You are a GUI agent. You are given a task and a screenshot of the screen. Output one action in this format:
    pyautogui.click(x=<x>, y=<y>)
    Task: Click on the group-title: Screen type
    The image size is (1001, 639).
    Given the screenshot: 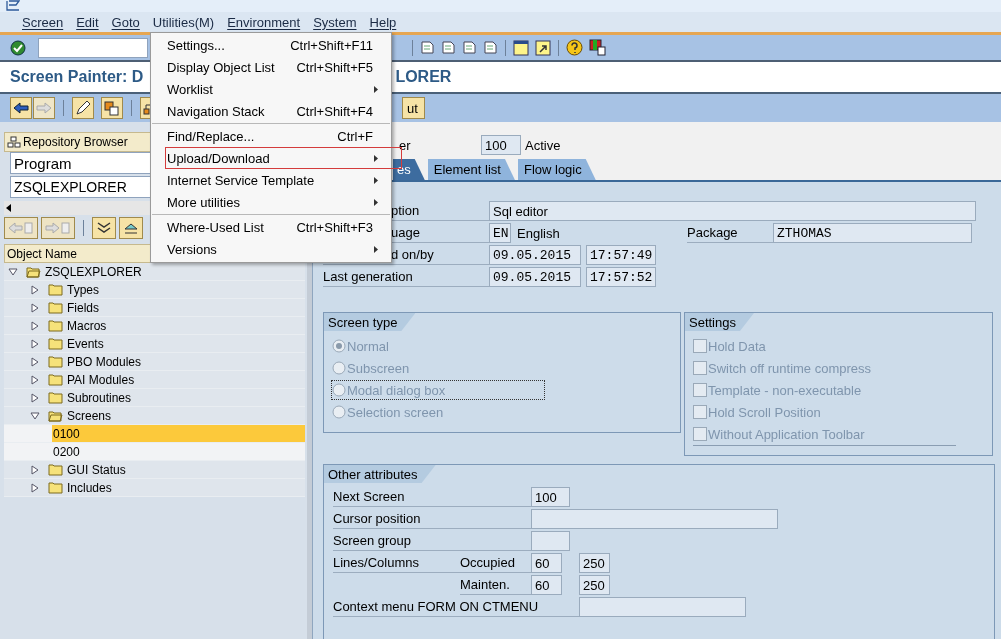 What is the action you would take?
    pyautogui.click(x=370, y=322)
    